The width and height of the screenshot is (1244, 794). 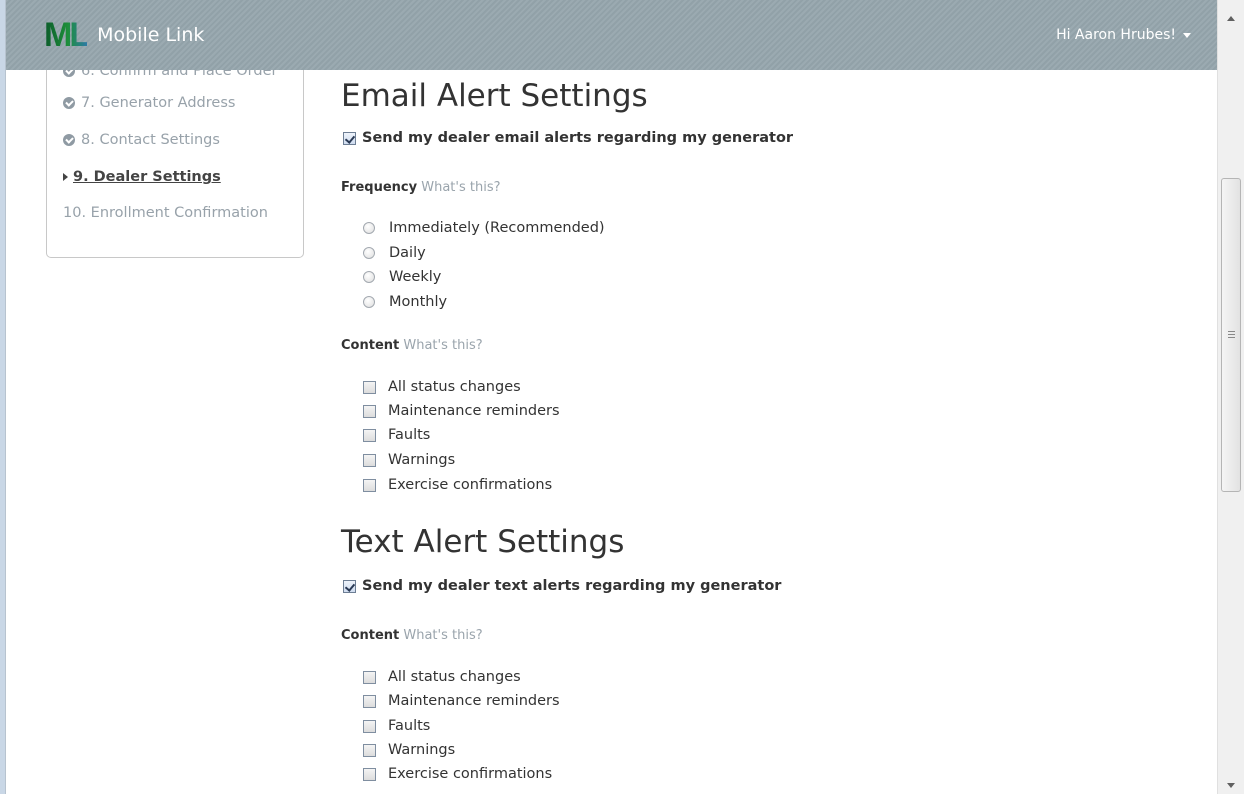 I want to click on sidebar-item-generator-address: 7. Generator Address, so click(x=149, y=103).